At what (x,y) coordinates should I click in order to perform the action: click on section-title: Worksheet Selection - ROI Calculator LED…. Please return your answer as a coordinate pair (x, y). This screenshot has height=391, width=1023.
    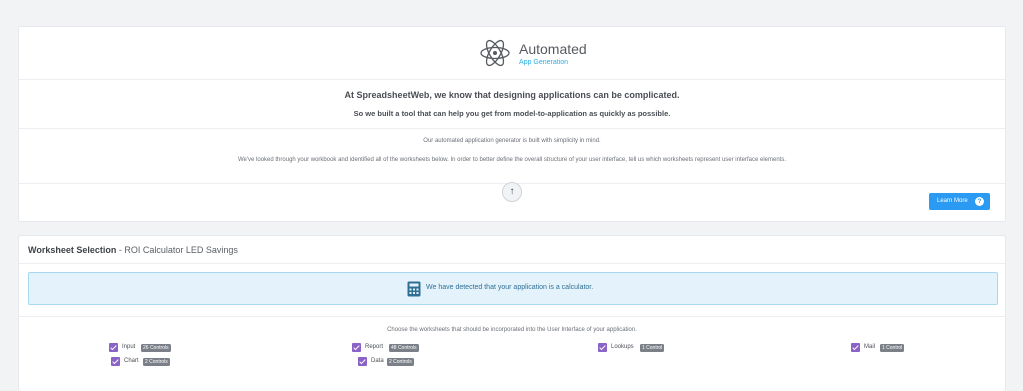
    Looking at the image, I should click on (133, 250).